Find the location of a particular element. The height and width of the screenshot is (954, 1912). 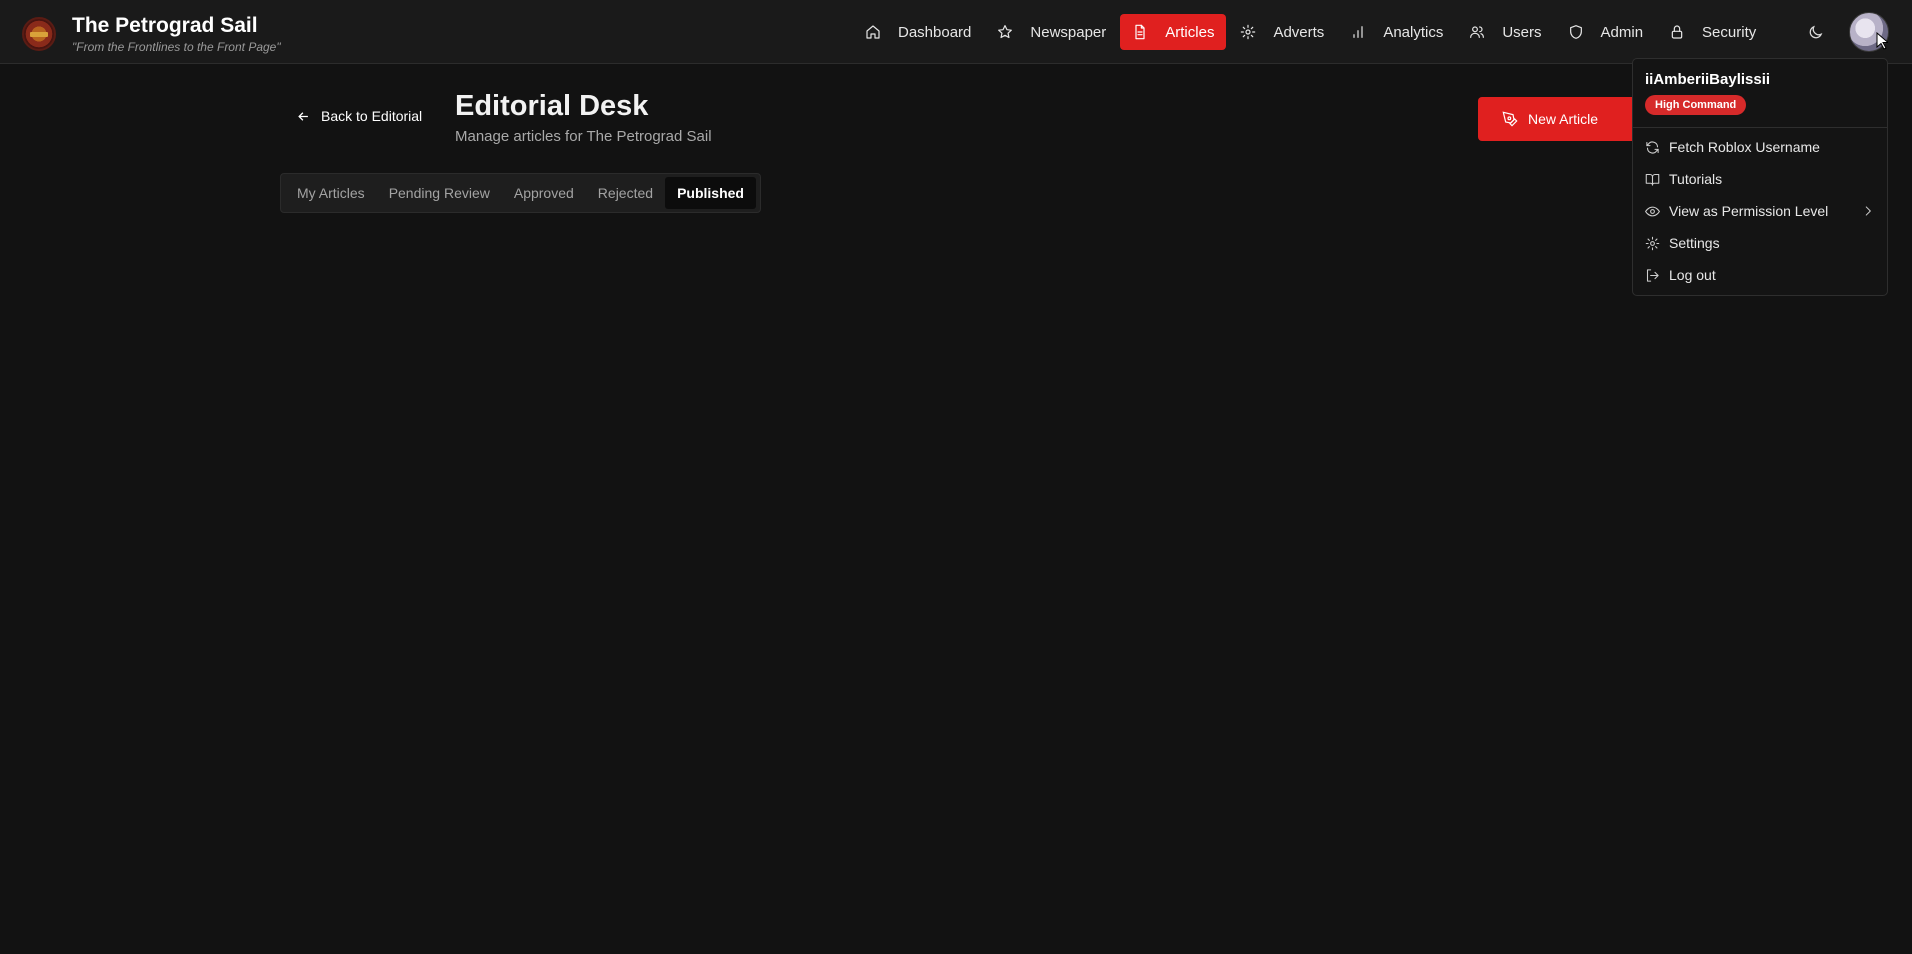

back-to-editorial-link: Back to Editorial is located at coordinates (359, 116).